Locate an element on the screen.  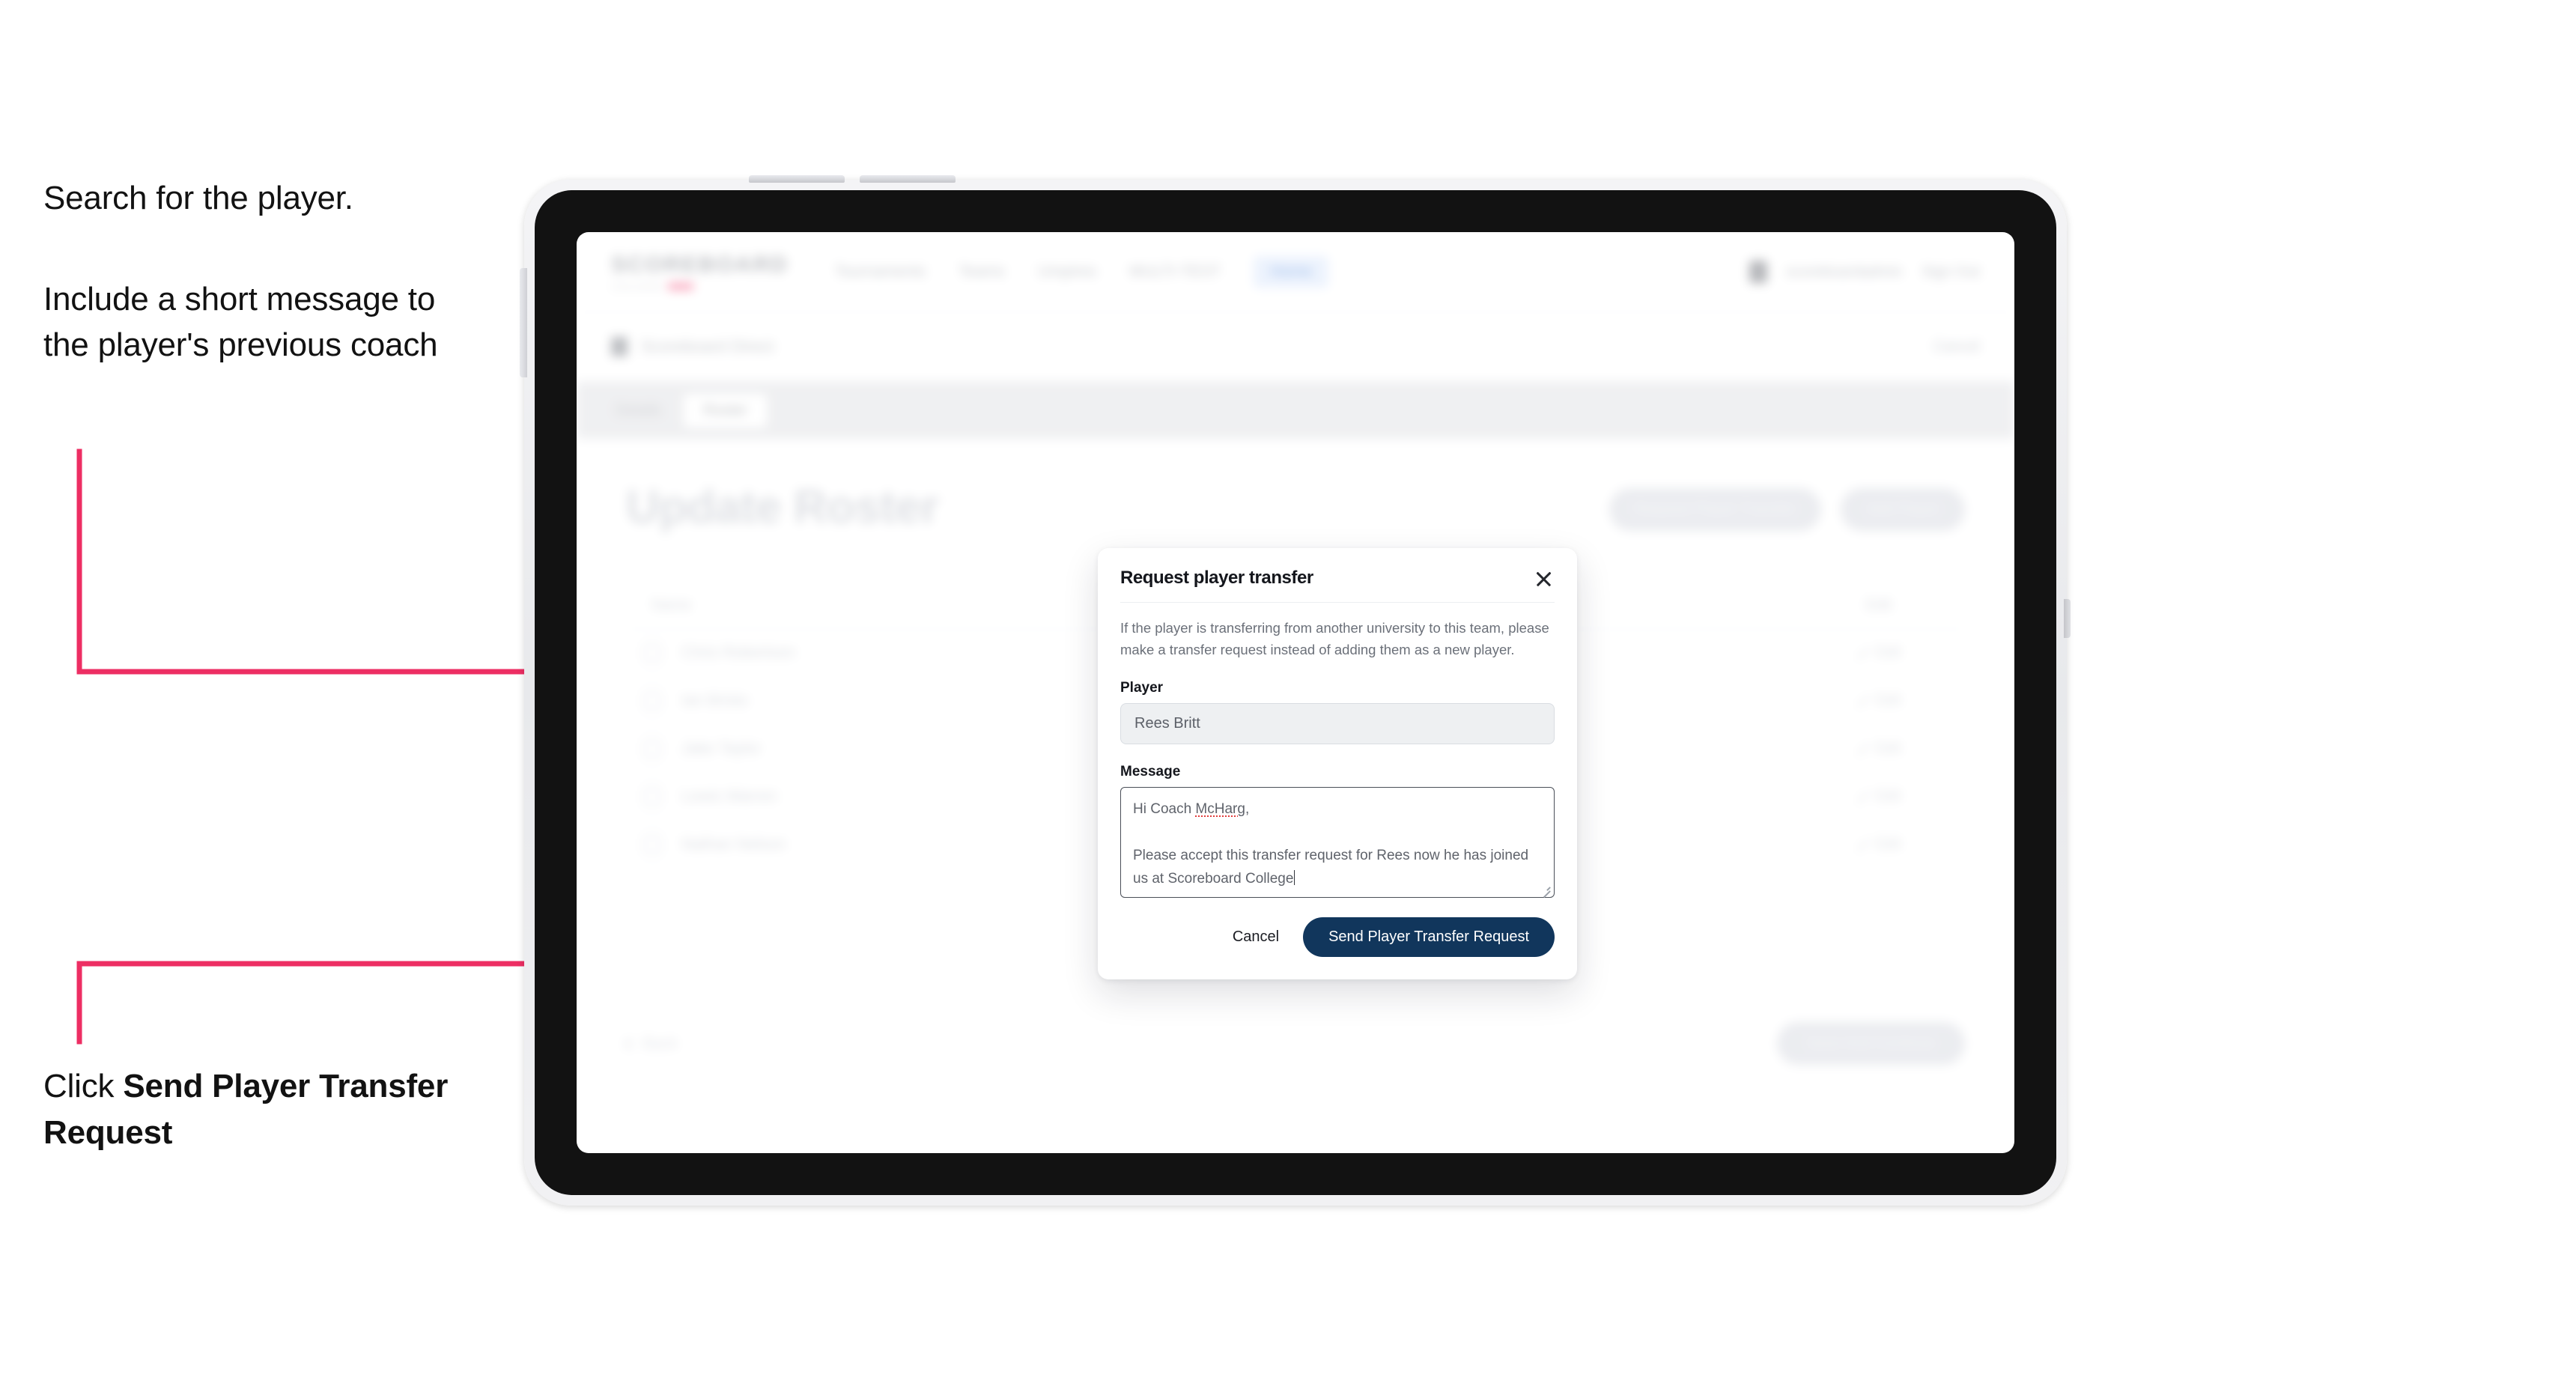
back-link: Back is located at coordinates (651, 1043).